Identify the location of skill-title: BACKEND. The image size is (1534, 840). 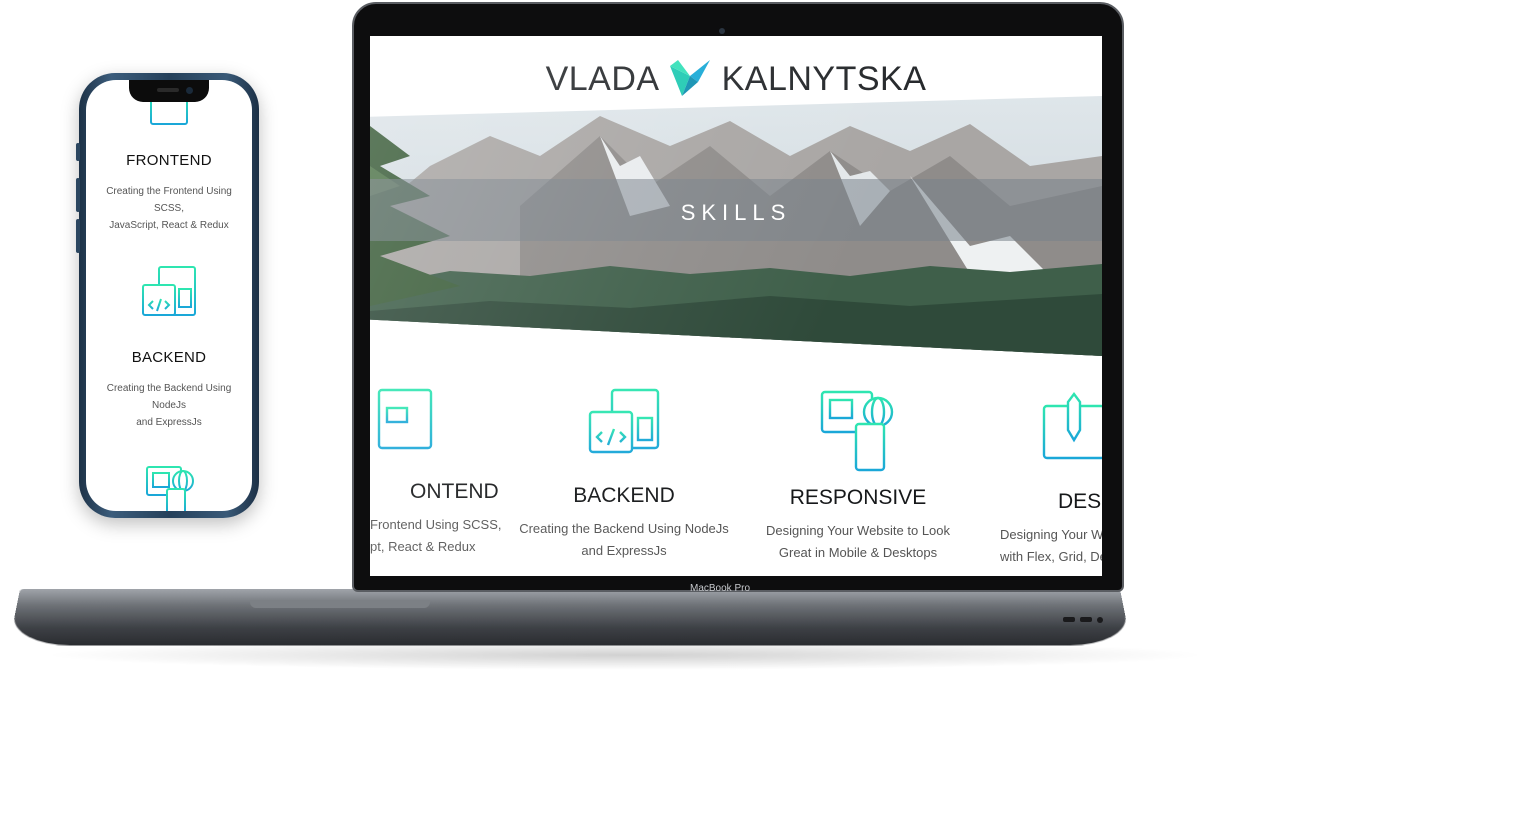
(624, 495).